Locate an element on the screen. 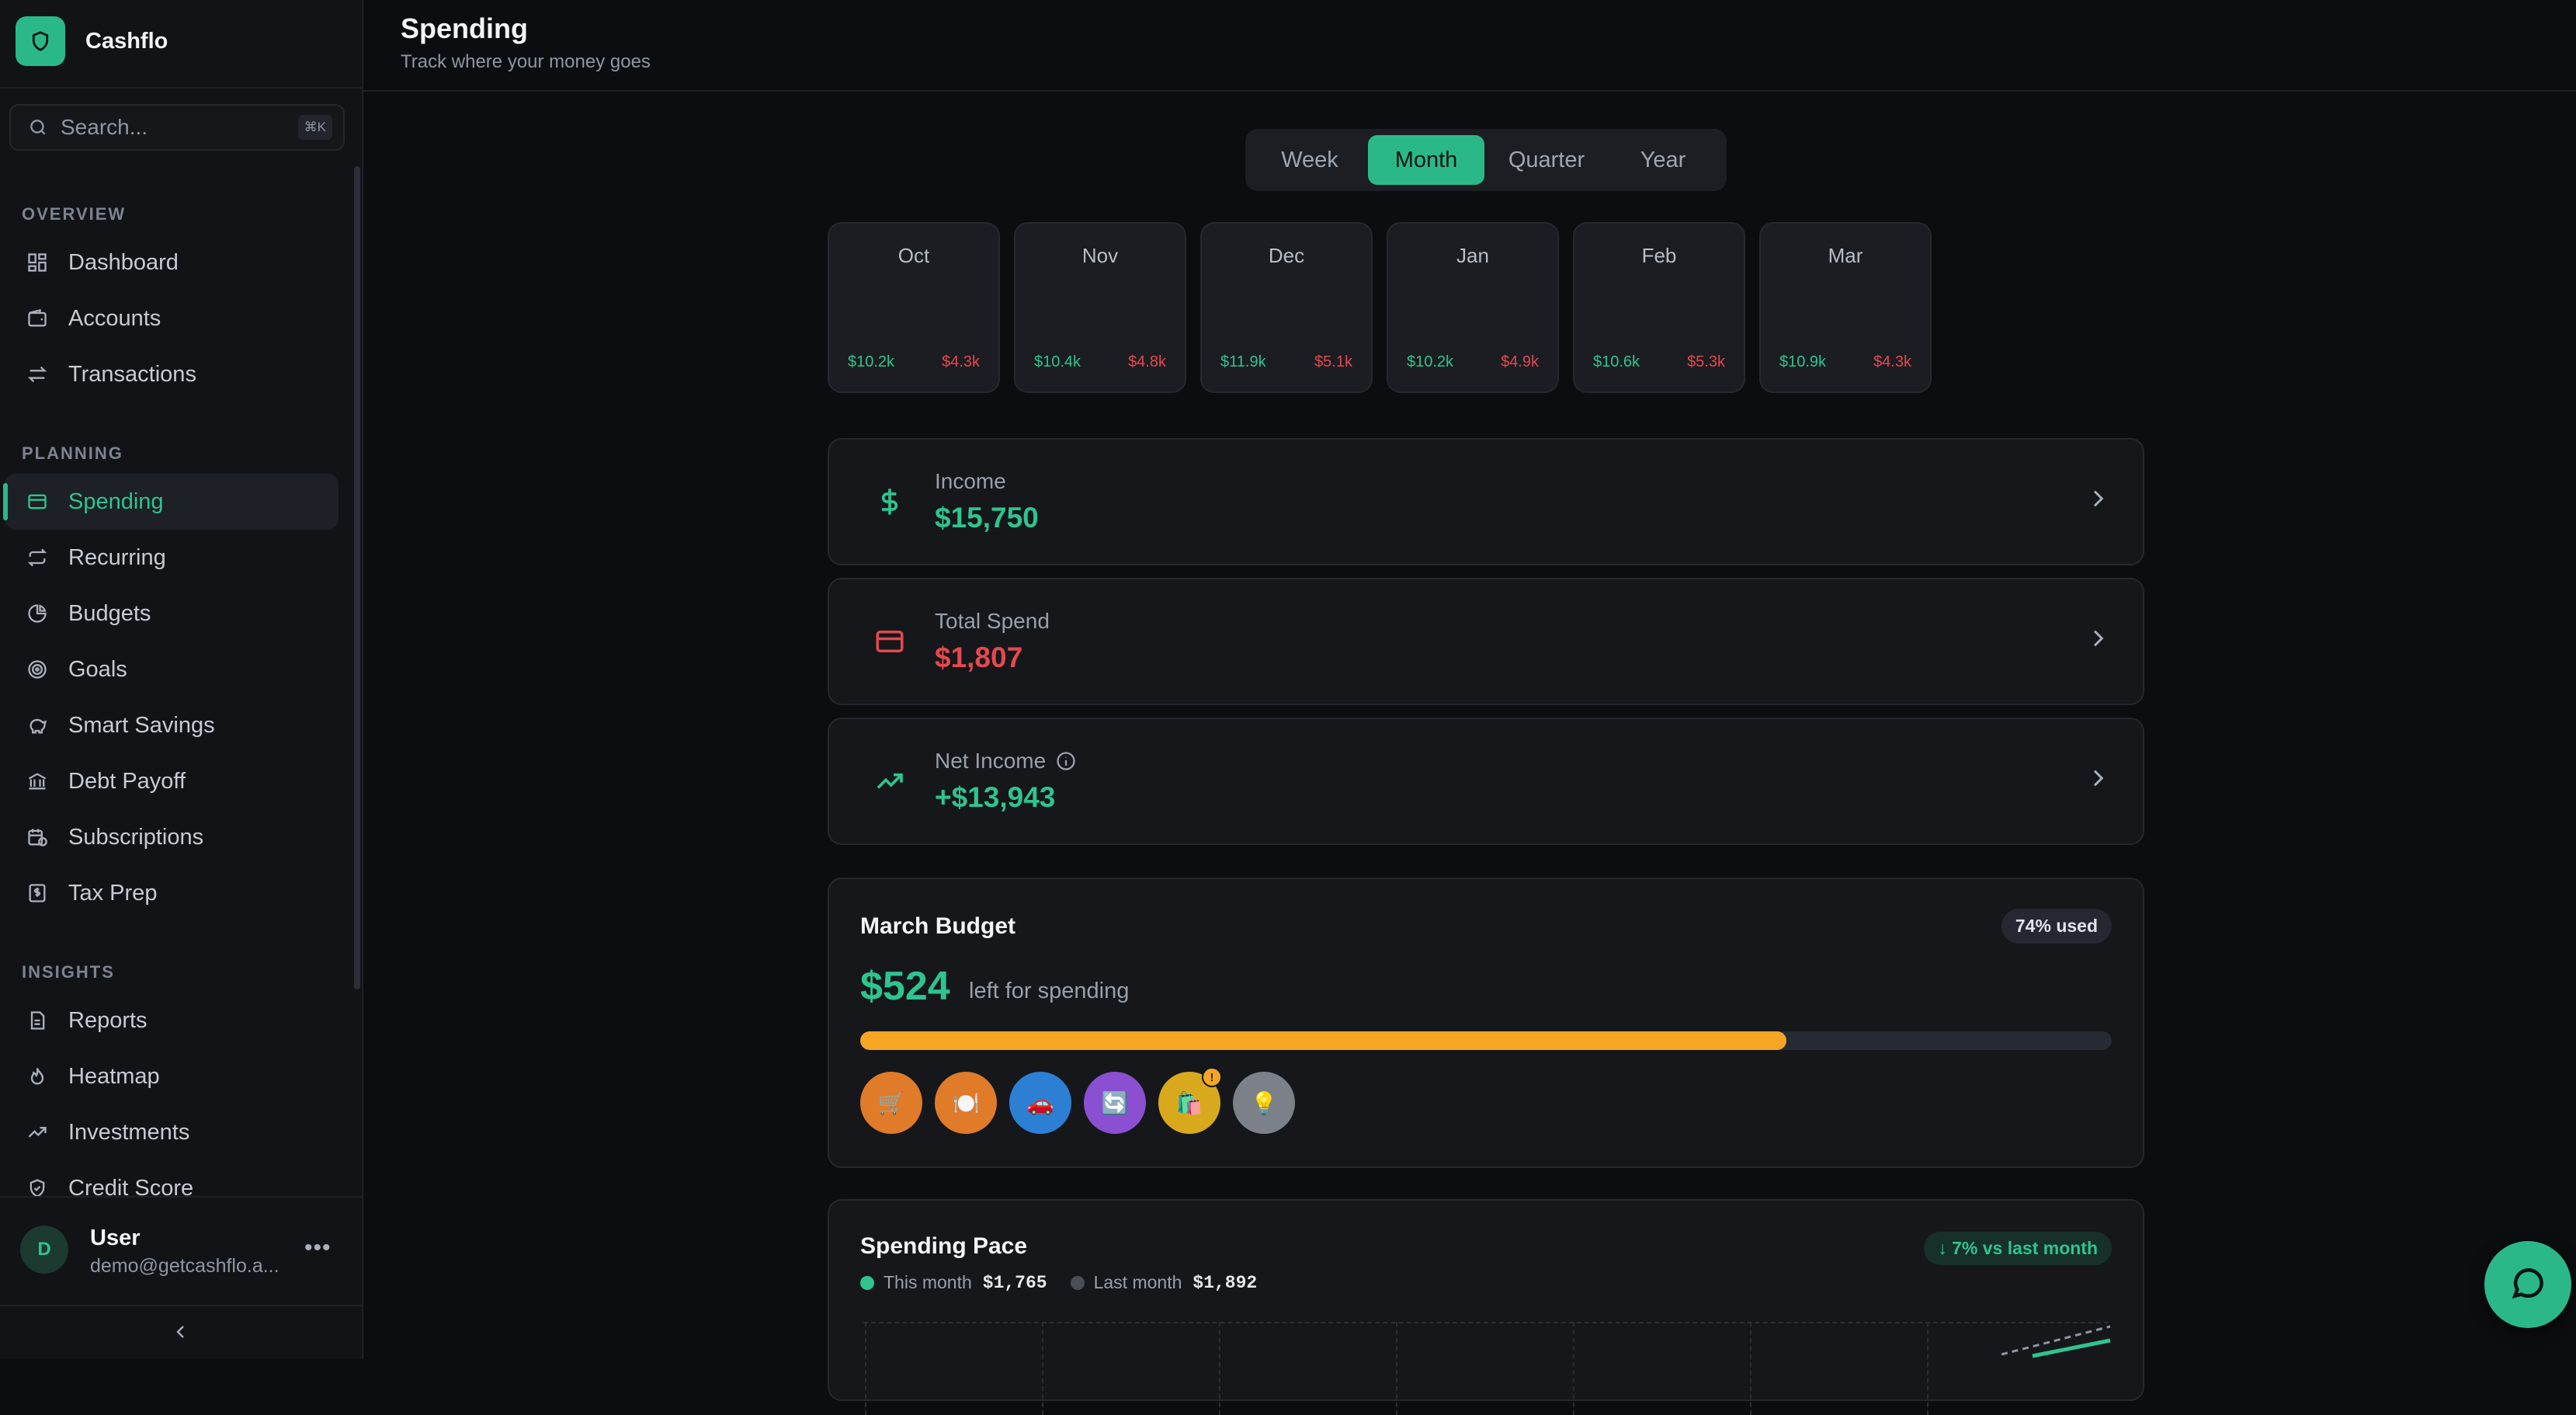  month-name: Nov is located at coordinates (1100, 255).